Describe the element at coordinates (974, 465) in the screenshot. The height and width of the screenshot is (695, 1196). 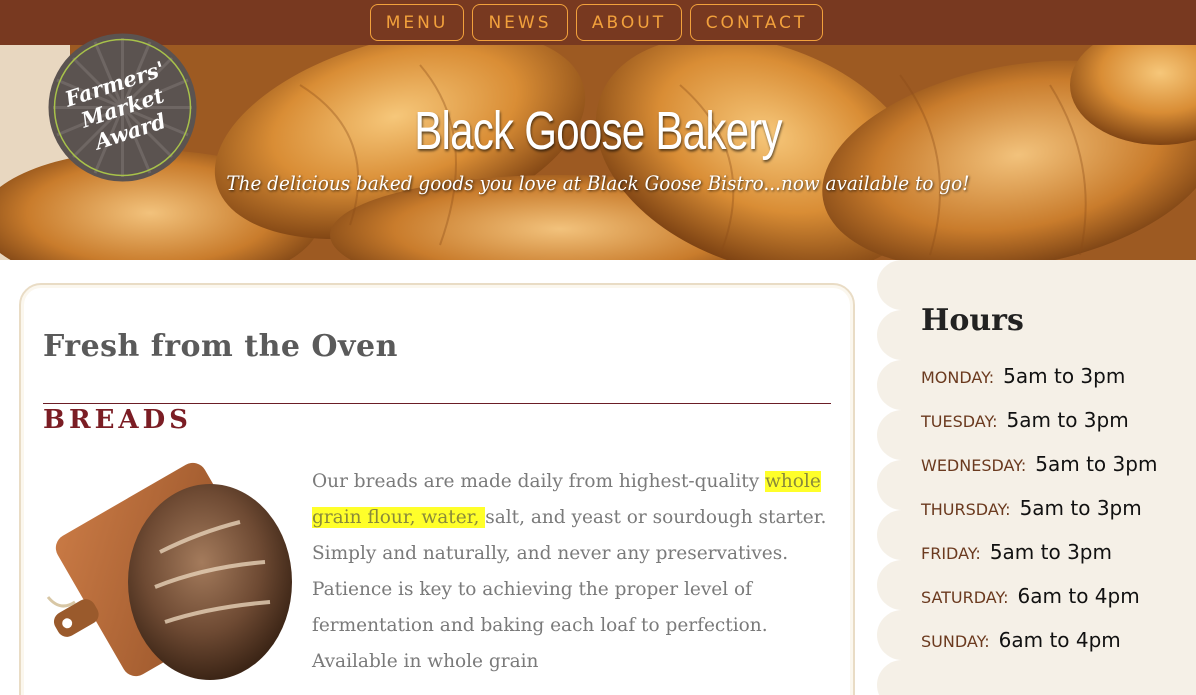
I see `hours-day: WEDNESDAY:` at that location.